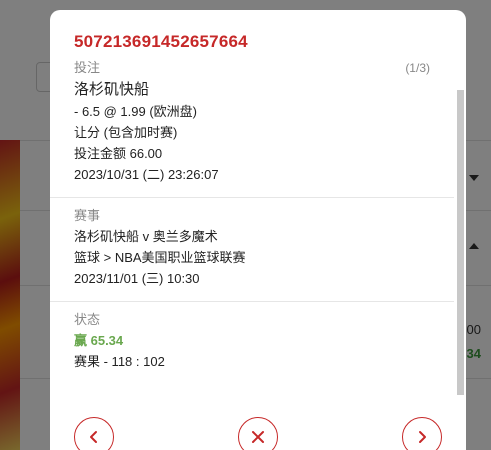 The width and height of the screenshot is (491, 450). What do you see at coordinates (118, 153) in the screenshot?
I see `bet-stake: 投注金额 66.00` at bounding box center [118, 153].